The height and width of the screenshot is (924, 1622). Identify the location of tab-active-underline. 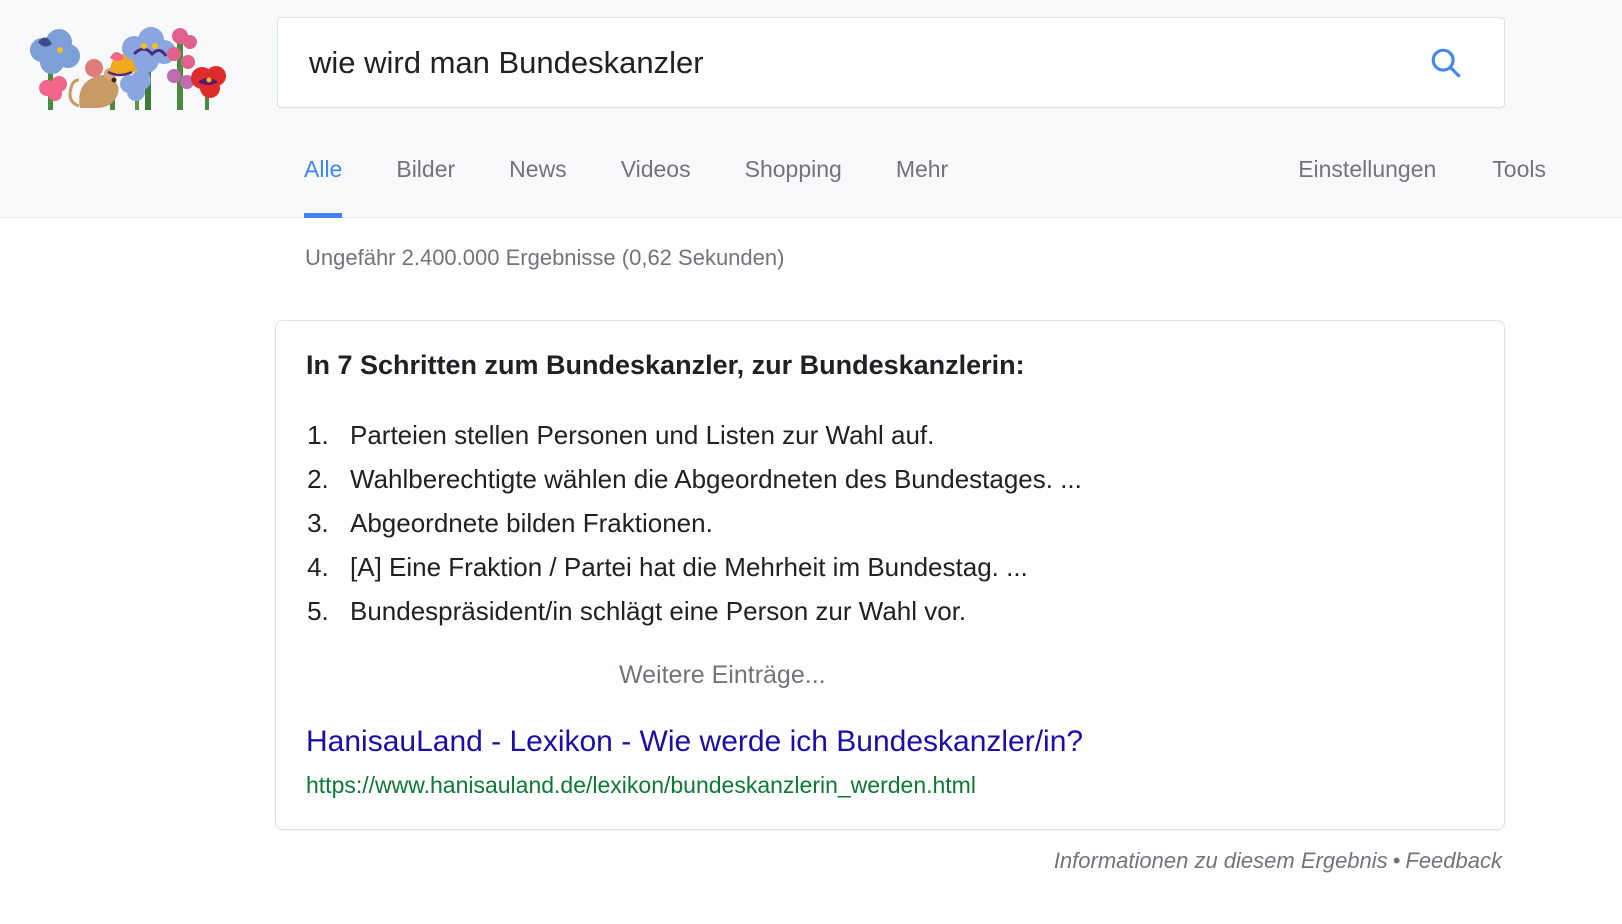
(323, 215).